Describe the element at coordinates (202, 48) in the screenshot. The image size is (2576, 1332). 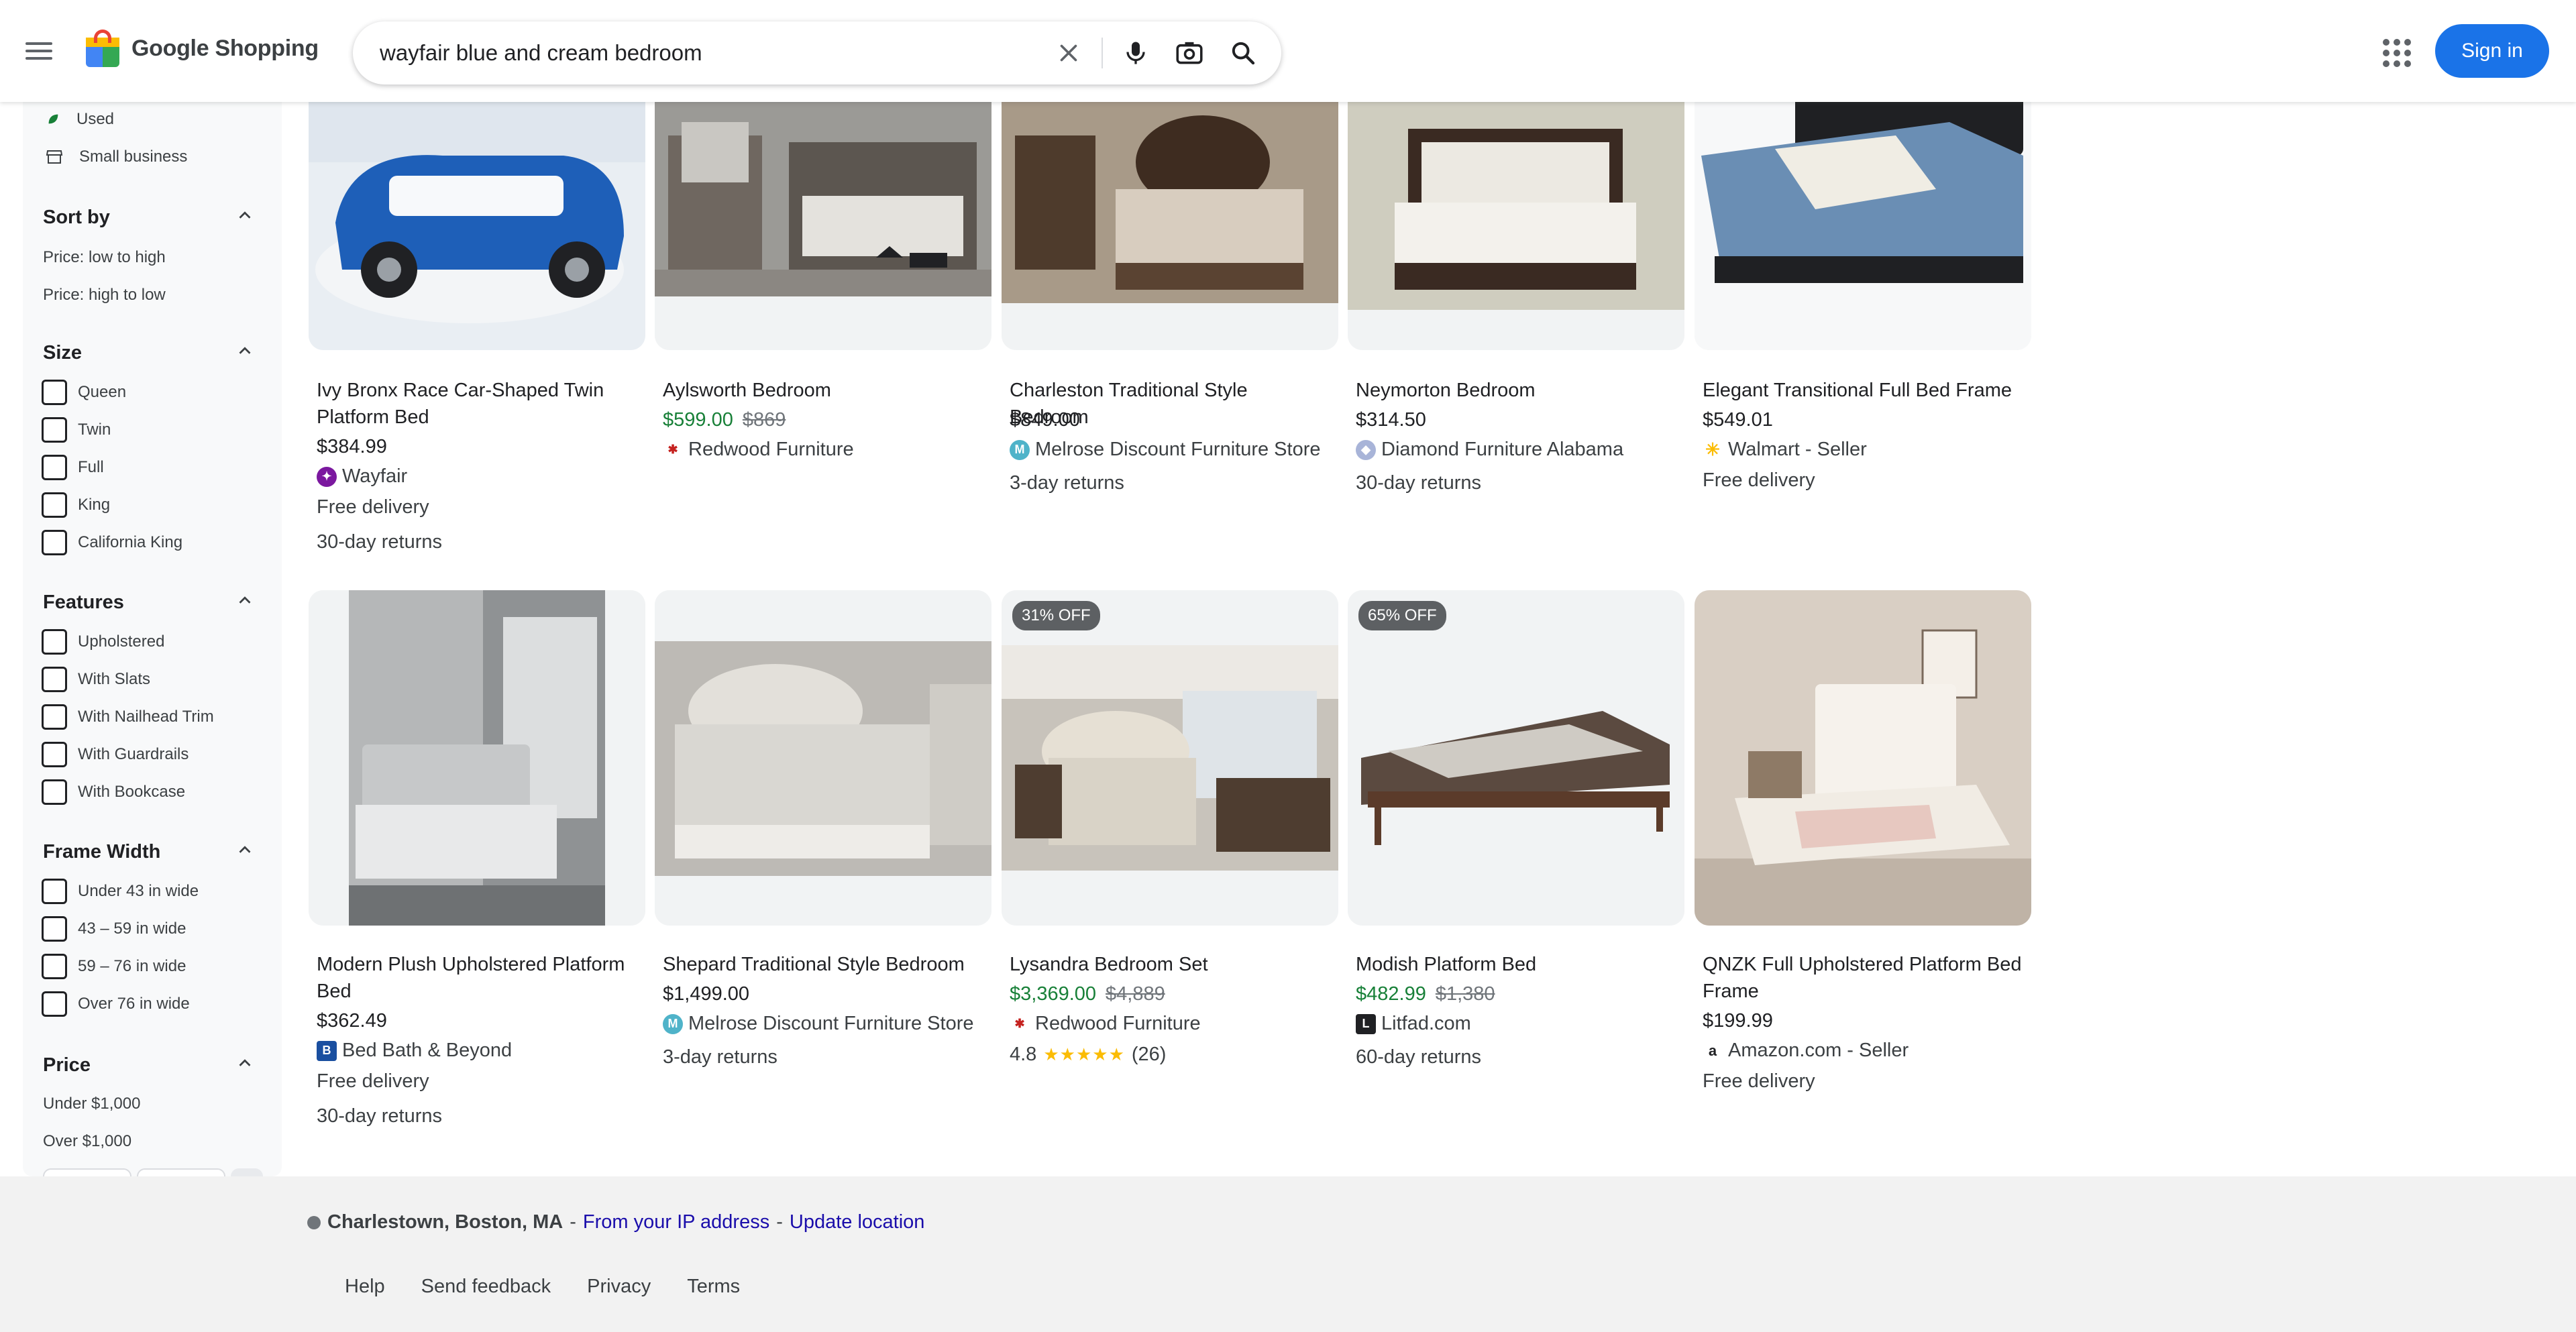
I see `google-shopping-logo: Google Shopping` at that location.